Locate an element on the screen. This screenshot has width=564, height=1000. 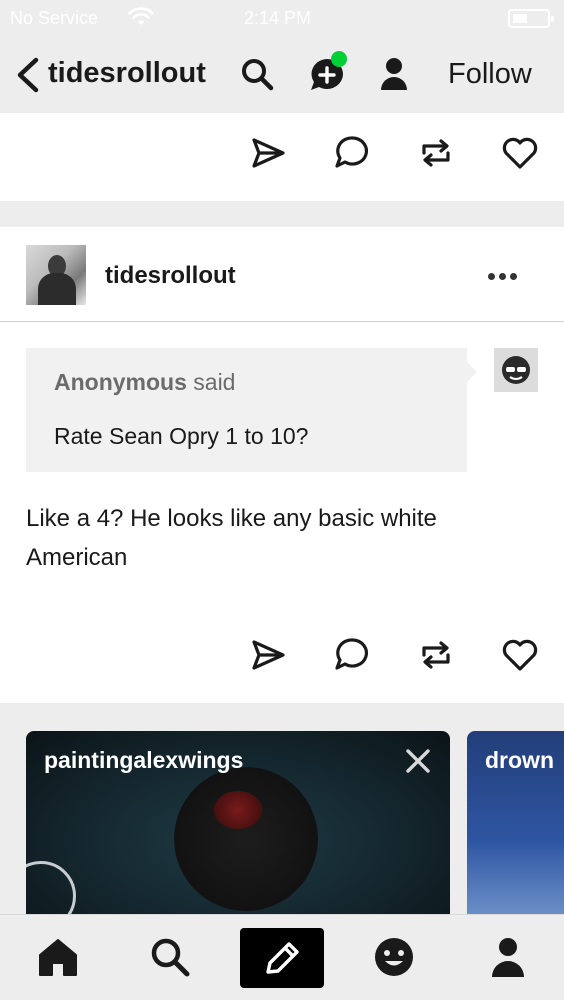
blog-title: tidesrollout is located at coordinates (127, 73).